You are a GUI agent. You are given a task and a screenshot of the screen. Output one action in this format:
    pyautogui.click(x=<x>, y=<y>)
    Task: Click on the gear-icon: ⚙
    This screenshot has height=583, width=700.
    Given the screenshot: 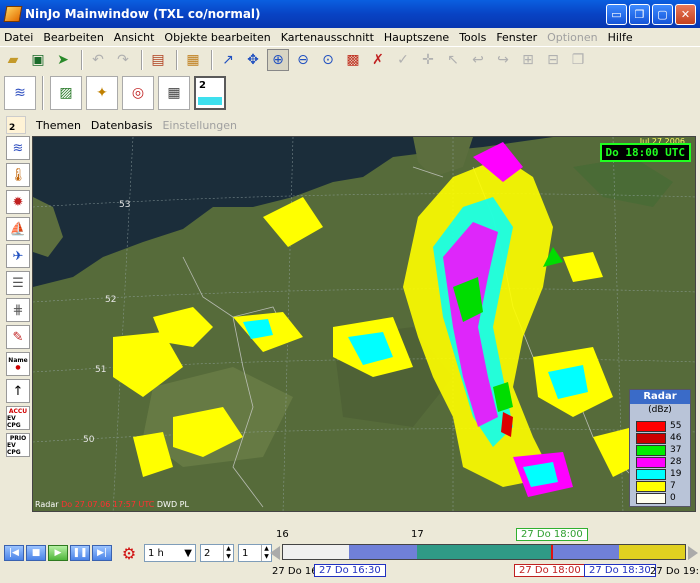 What is the action you would take?
    pyautogui.click(x=129, y=553)
    